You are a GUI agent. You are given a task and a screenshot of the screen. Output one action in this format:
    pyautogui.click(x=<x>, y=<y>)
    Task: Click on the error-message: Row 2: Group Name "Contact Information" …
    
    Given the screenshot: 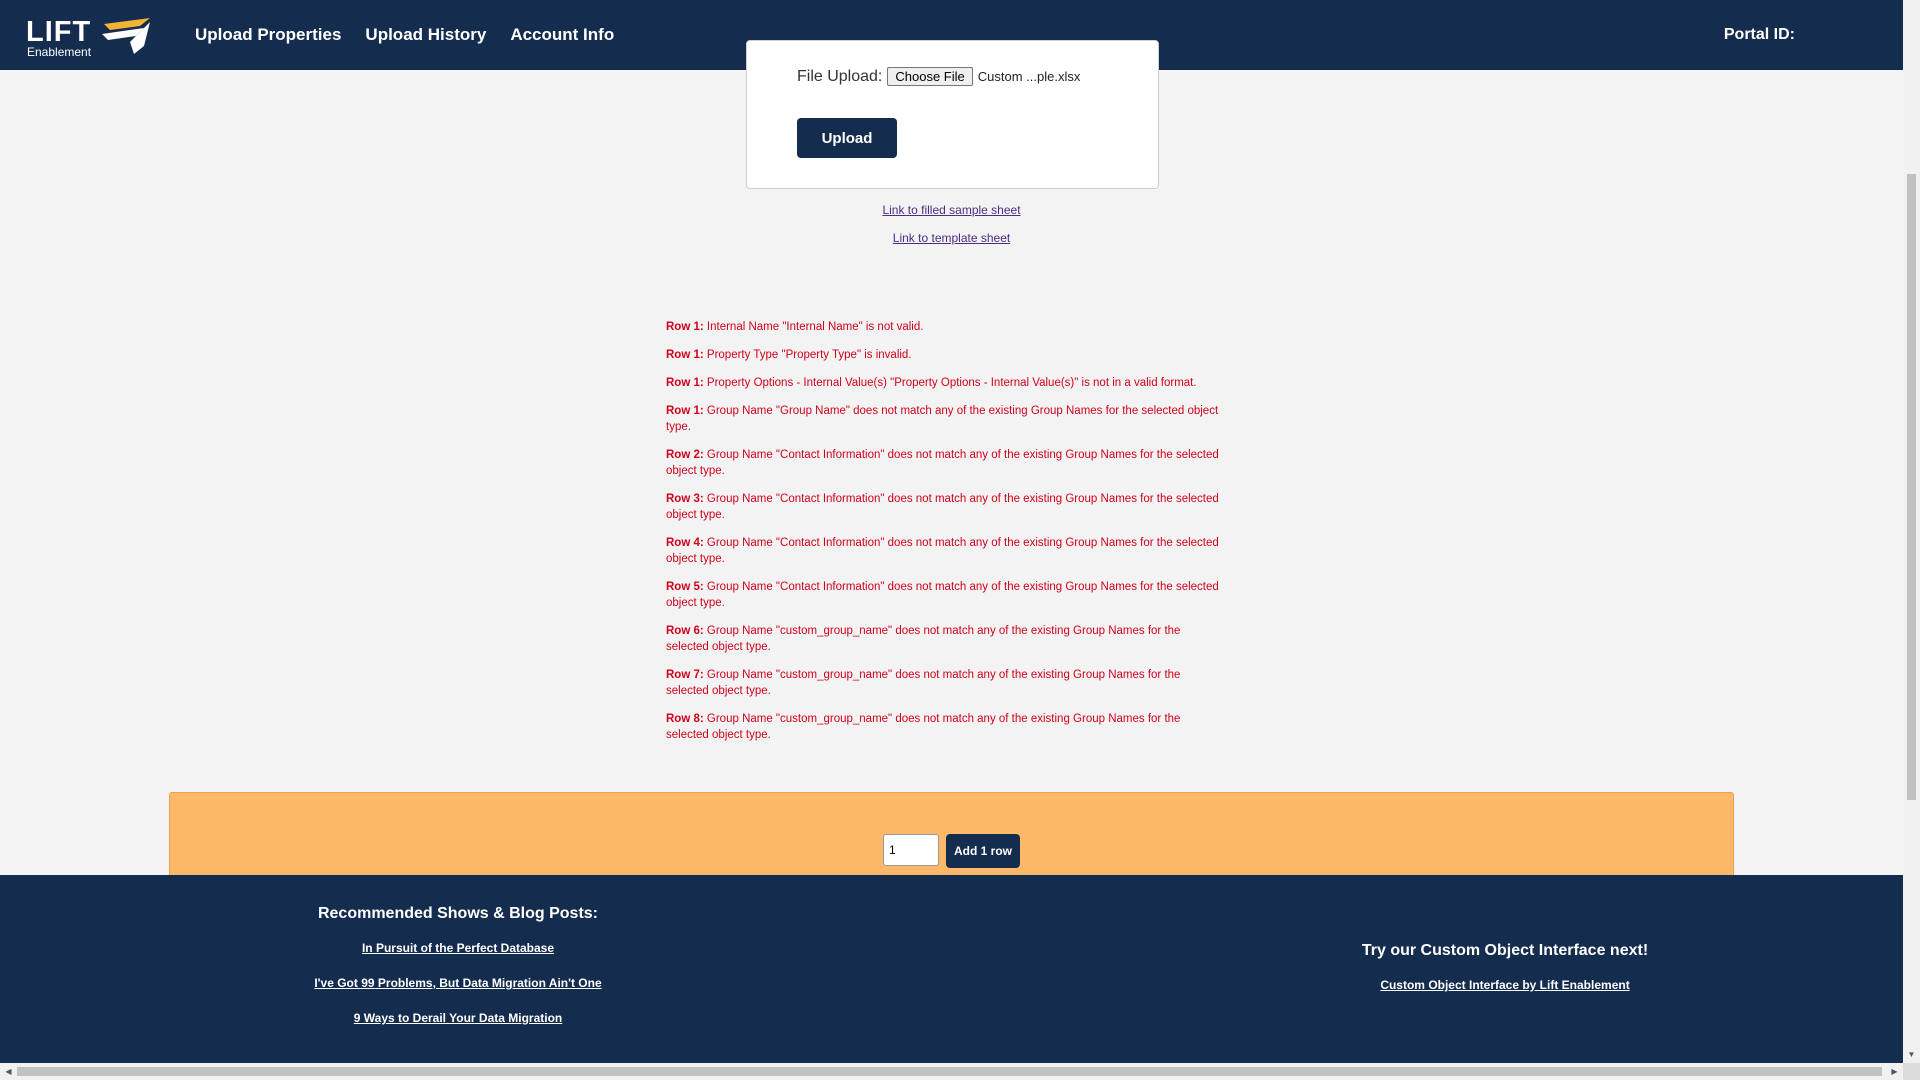 What is the action you would take?
    pyautogui.click(x=942, y=463)
    